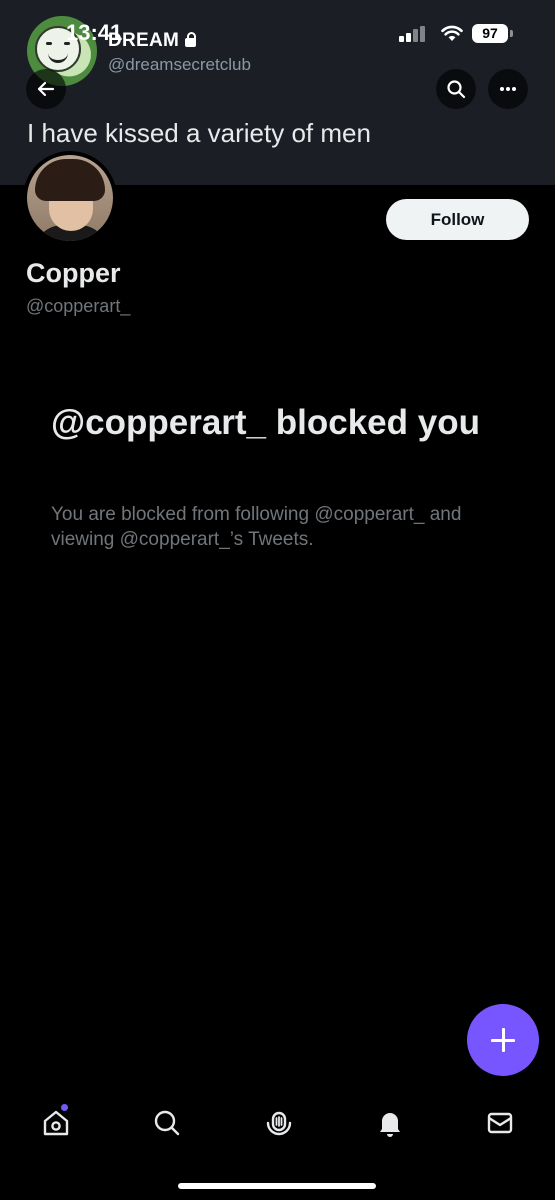 The image size is (555, 1200). I want to click on bell-icon, so click(390, 1125).